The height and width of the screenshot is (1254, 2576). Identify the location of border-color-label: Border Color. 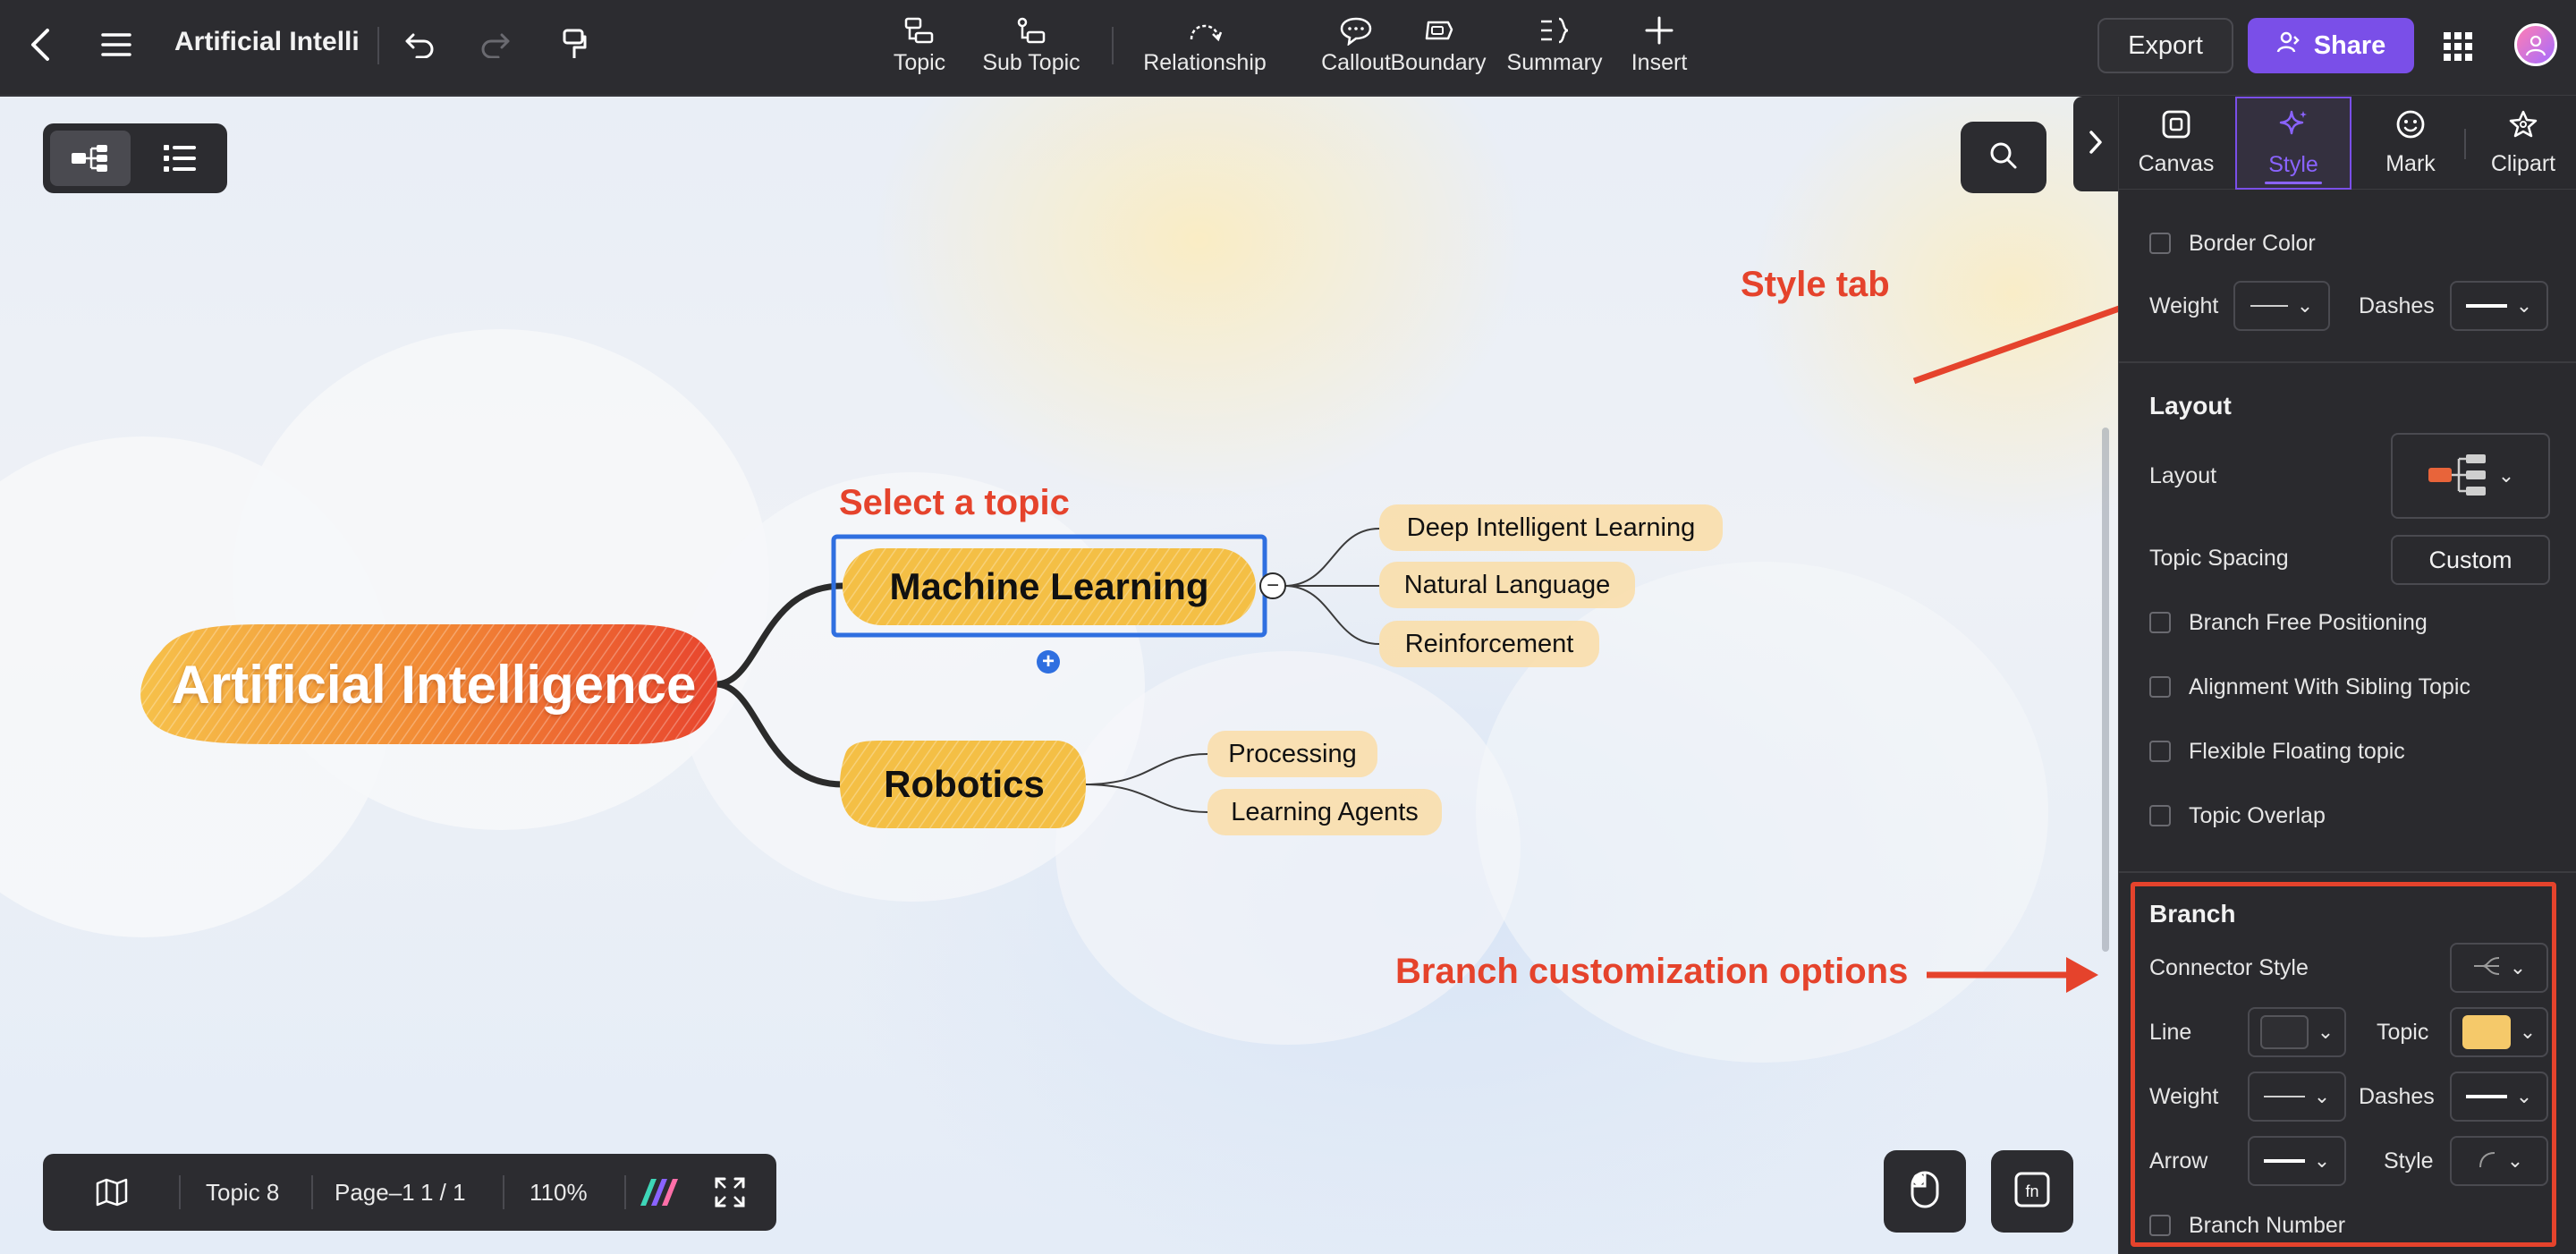
(2252, 243).